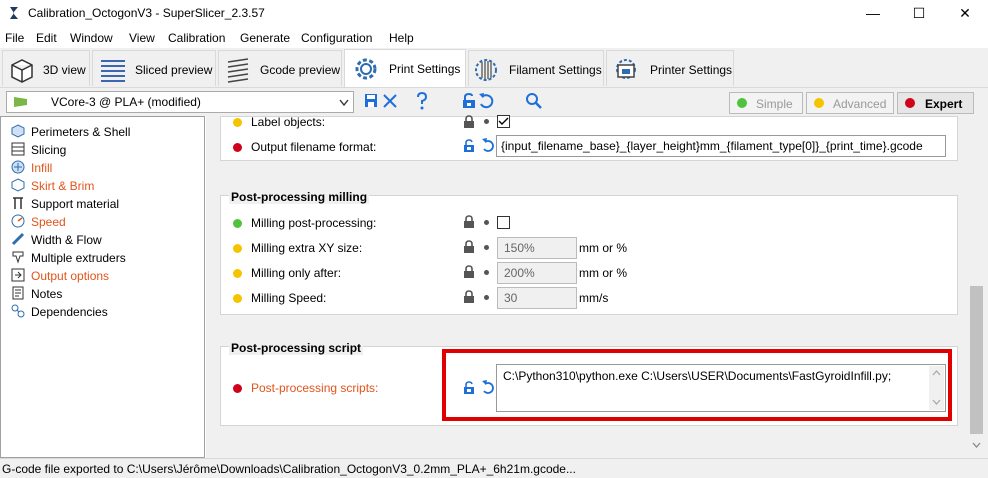 The image size is (988, 478). What do you see at coordinates (18, 239) in the screenshot?
I see `width-flow-icon` at bounding box center [18, 239].